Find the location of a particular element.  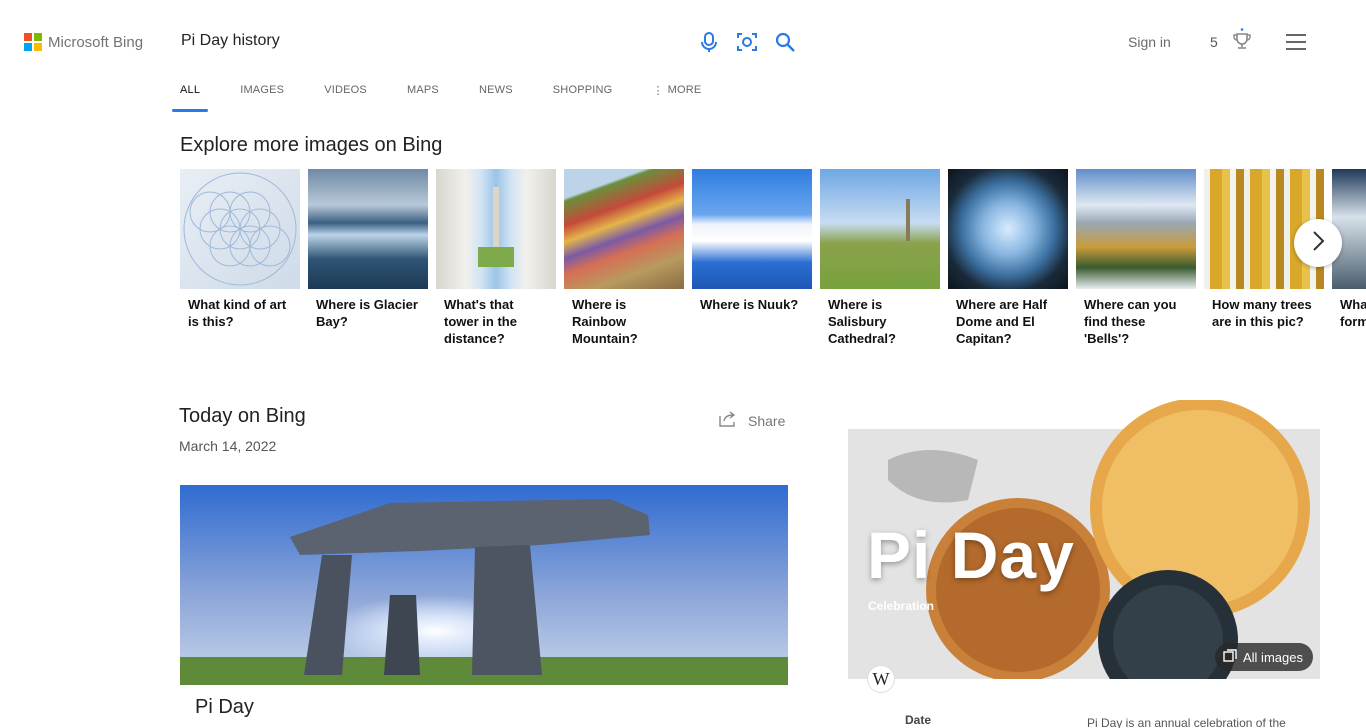

chevron-right-icon is located at coordinates (1318, 243).